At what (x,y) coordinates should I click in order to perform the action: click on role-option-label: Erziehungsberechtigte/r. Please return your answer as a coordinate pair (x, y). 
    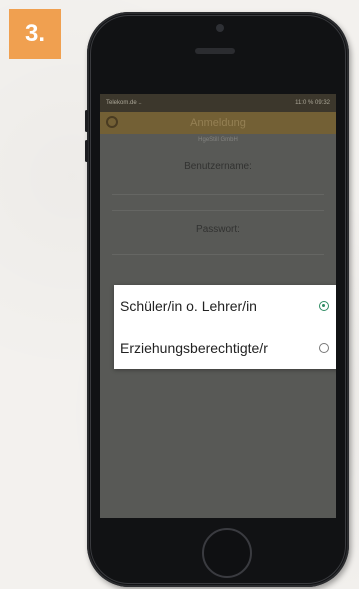
    Looking at the image, I should click on (194, 348).